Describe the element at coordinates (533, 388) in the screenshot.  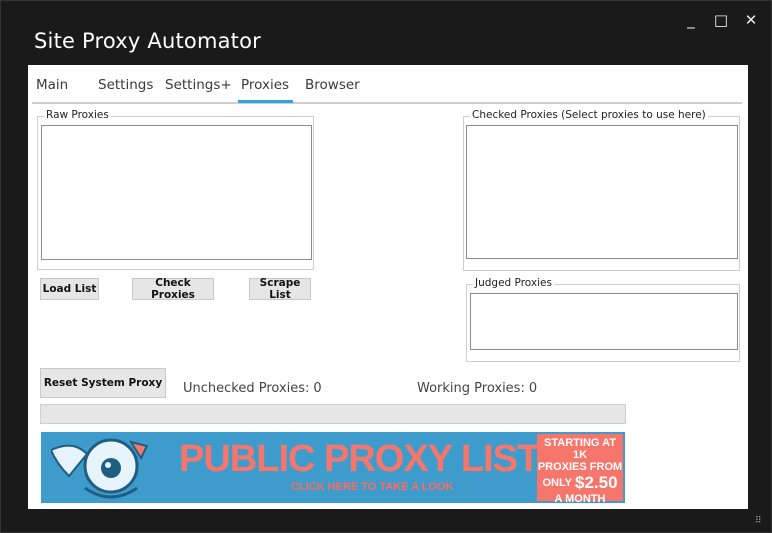
I see `working-proxies-count: 0` at that location.